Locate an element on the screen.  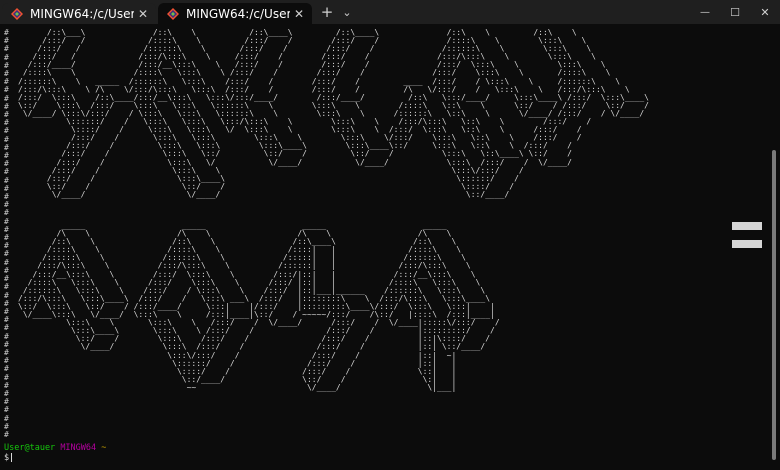
prompt-line: User@tauer MINGW64 ~ is located at coordinates (55, 448).